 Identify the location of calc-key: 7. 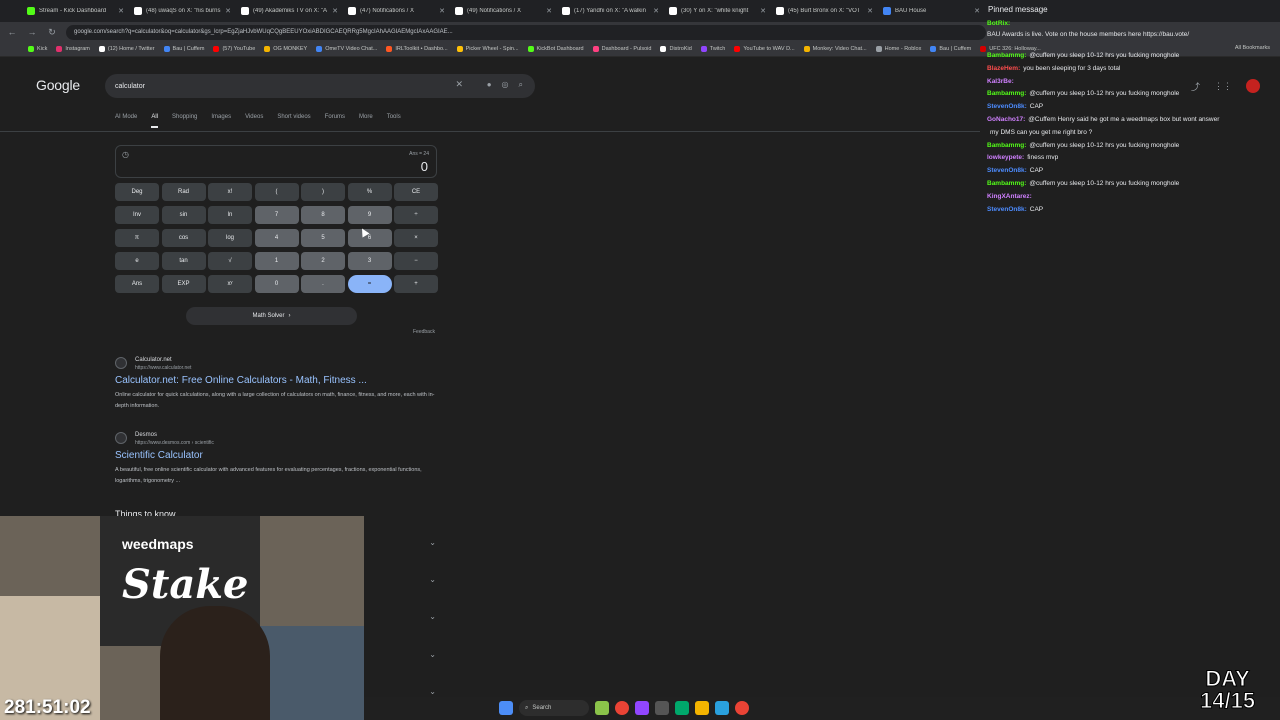
(276, 215).